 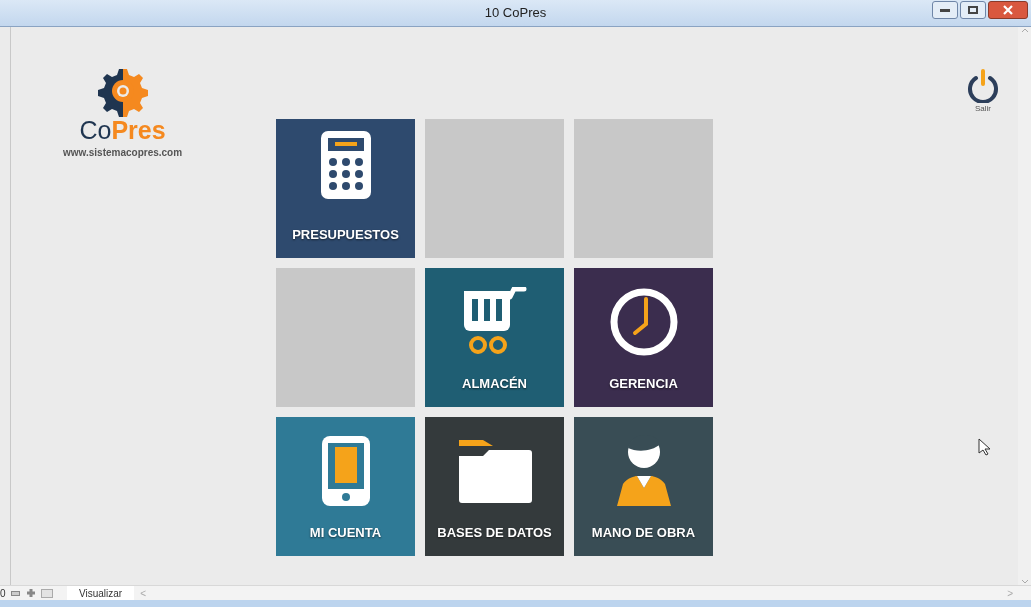 I want to click on exit-button: Salir, so click(x=983, y=92).